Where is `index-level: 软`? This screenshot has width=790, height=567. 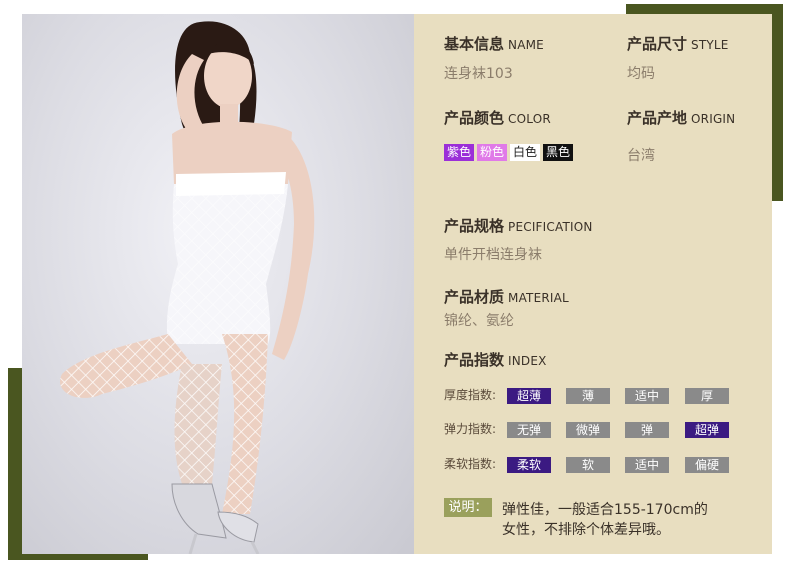 index-level: 软 is located at coordinates (588, 465).